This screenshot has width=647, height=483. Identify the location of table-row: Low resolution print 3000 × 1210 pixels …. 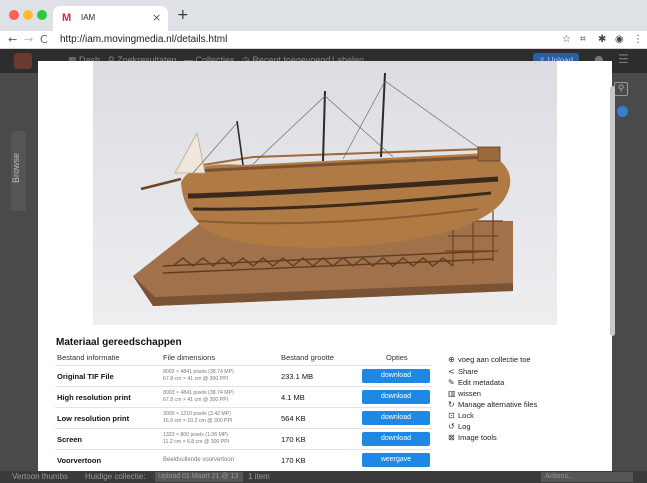
(243, 417).